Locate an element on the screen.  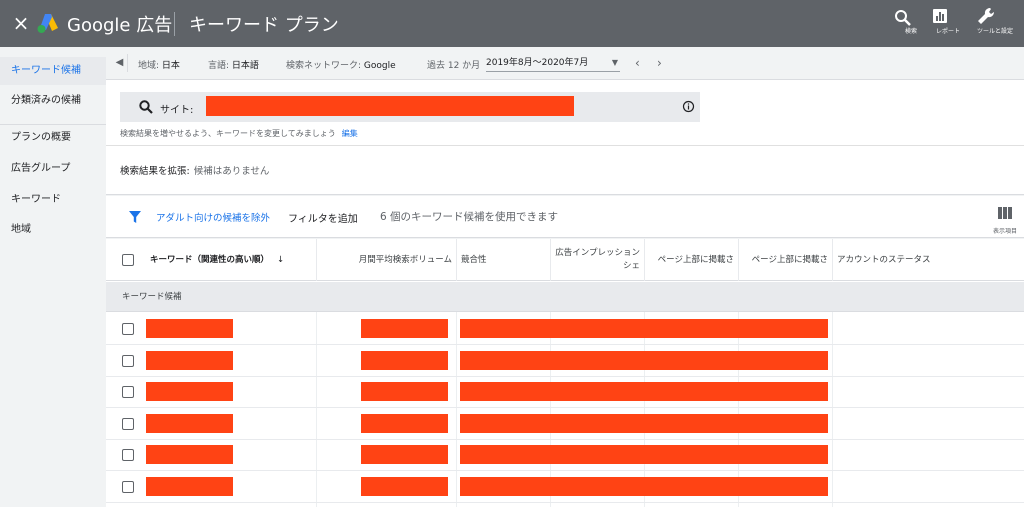
wrench-icon is located at coordinates (986, 15).